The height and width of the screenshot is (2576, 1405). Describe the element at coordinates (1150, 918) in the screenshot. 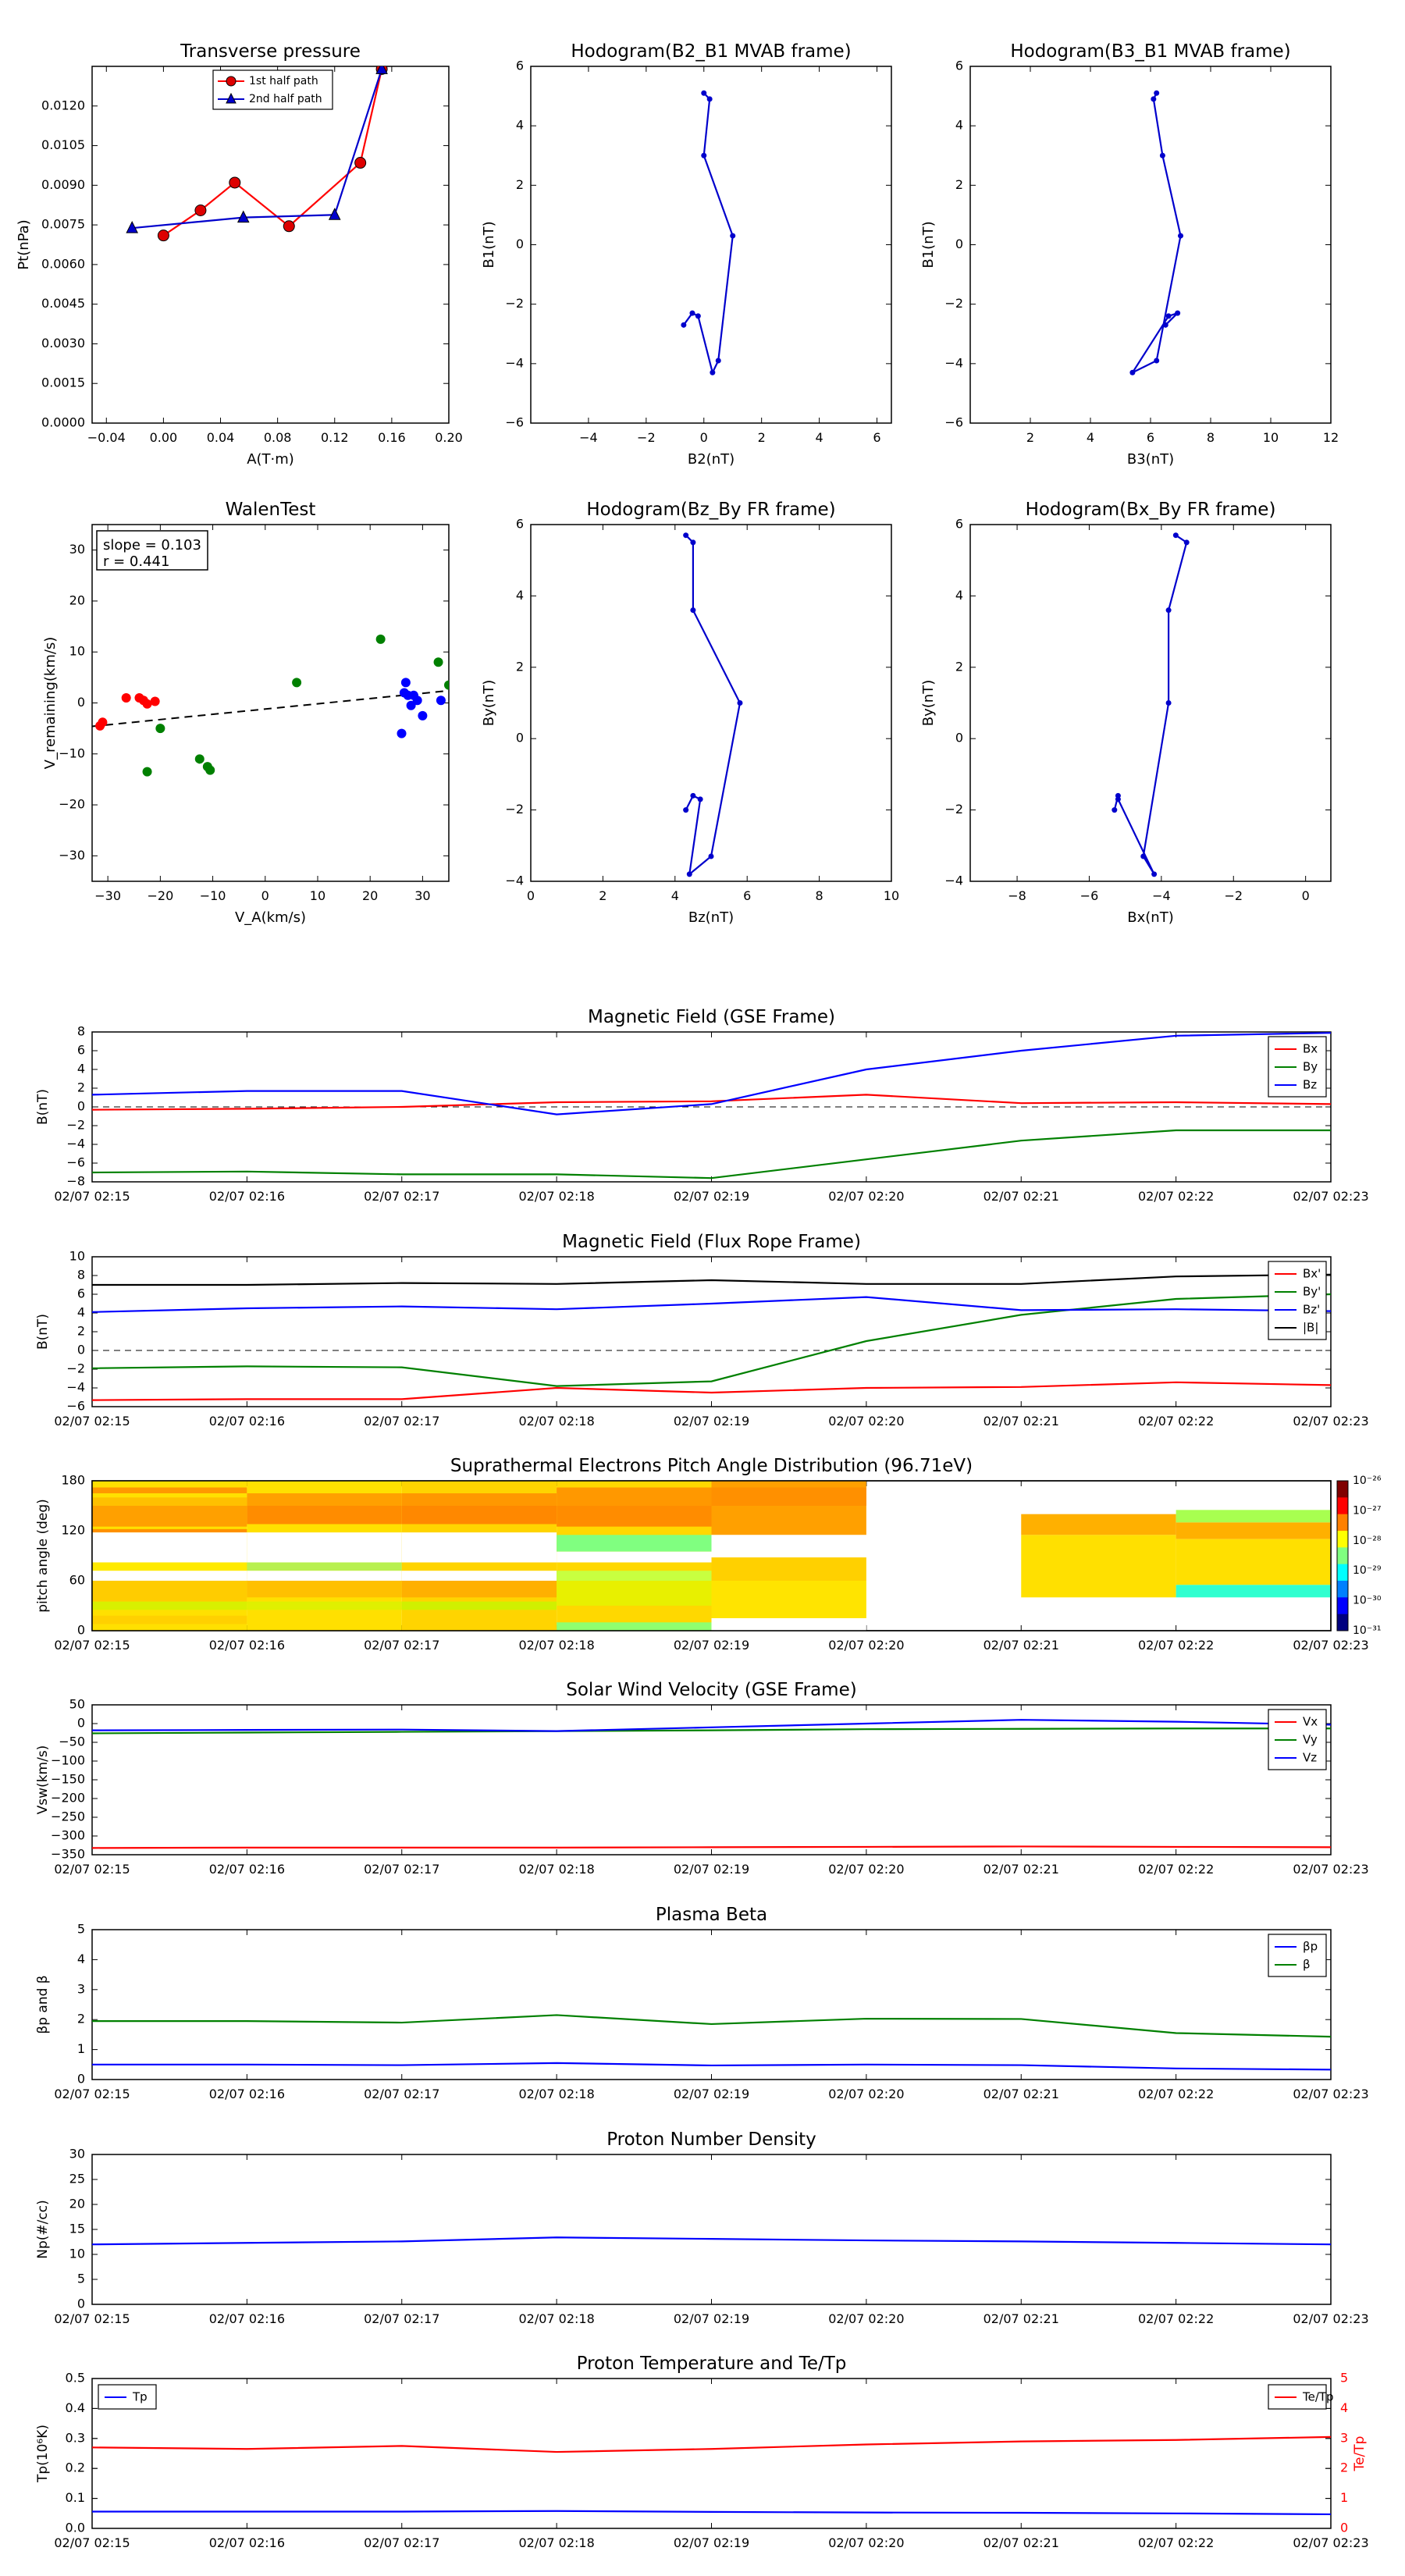

I see `x-axis-label: Bx(nT)` at that location.